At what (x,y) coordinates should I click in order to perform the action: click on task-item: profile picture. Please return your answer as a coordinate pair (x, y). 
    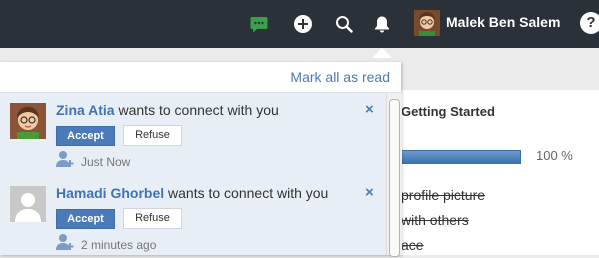
    Looking at the image, I should click on (443, 195).